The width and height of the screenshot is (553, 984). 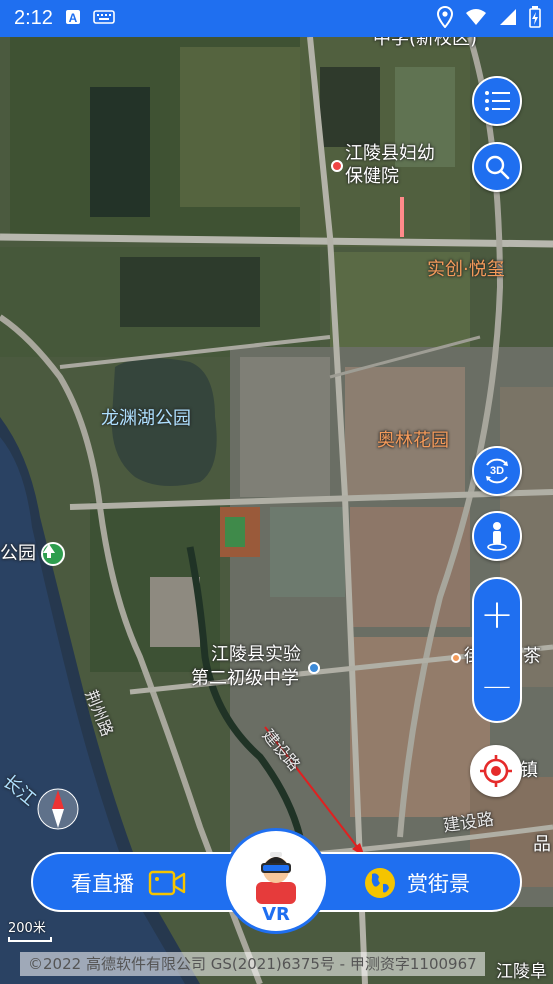 What do you see at coordinates (276, 18) in the screenshot?
I see `status-bar: 2:12 A` at bounding box center [276, 18].